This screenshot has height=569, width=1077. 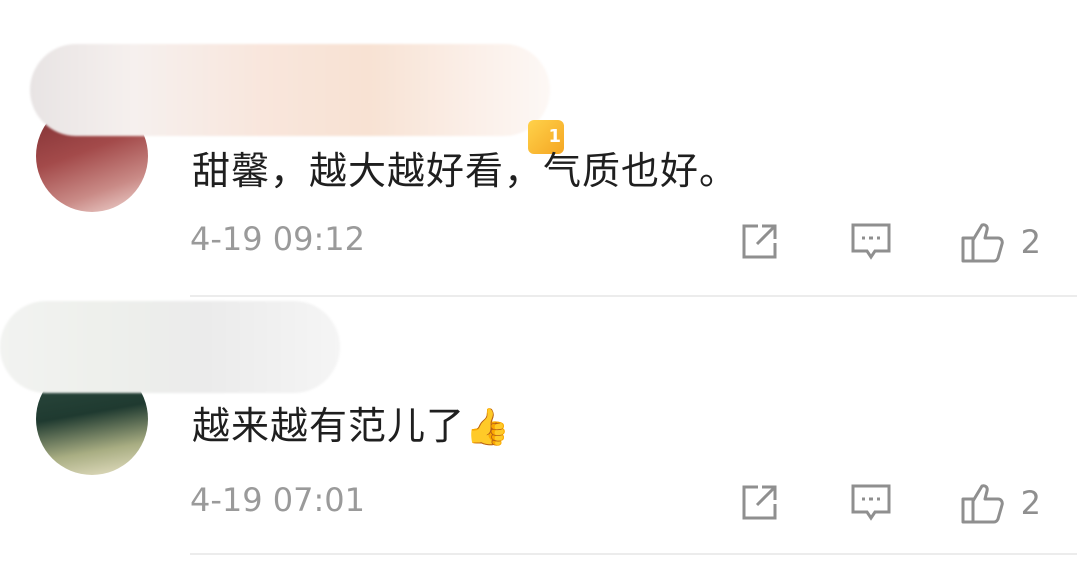 What do you see at coordinates (278, 500) in the screenshot?
I see `comment-time: 4-19 07:01` at bounding box center [278, 500].